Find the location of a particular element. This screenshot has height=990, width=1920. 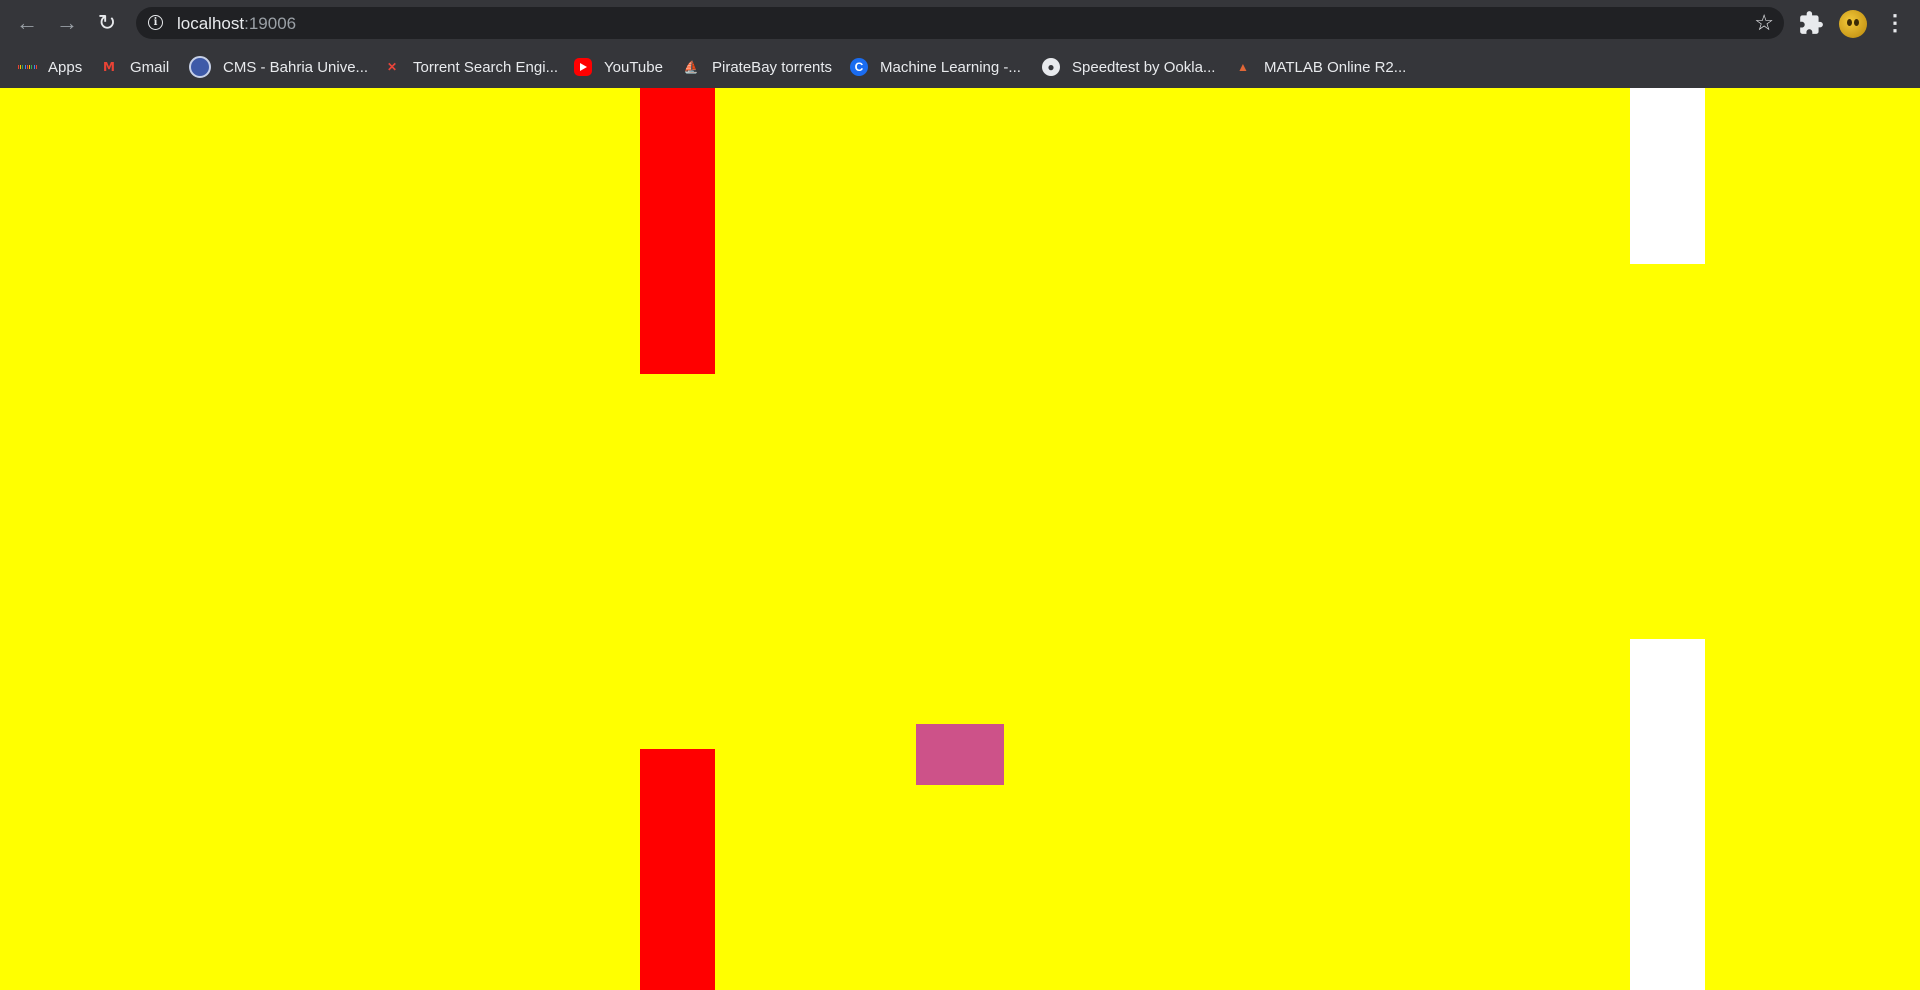

puzzle-icon is located at coordinates (1811, 23).